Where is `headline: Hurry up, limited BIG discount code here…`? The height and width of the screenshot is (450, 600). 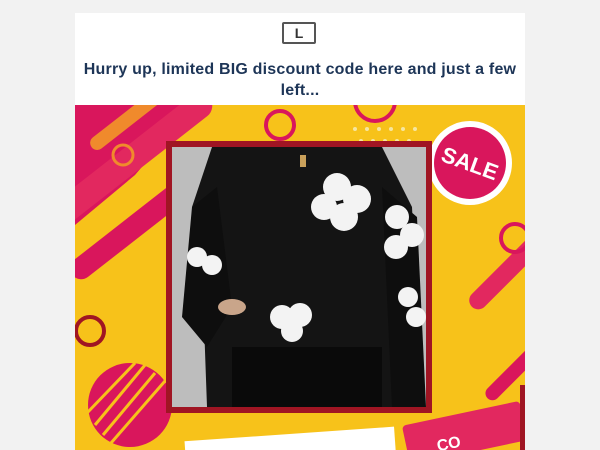 headline: Hurry up, limited BIG discount code here… is located at coordinates (300, 80).